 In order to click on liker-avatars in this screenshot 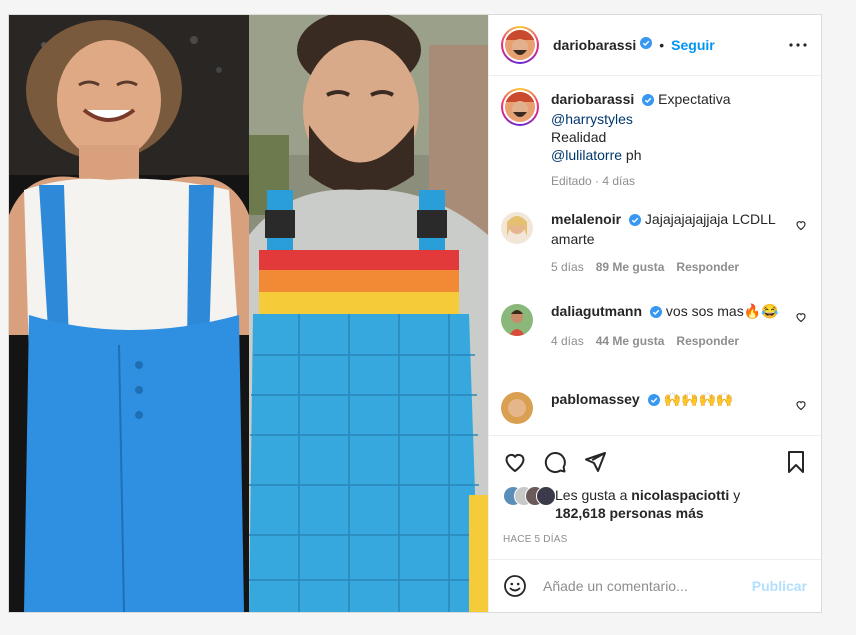, I will do `click(529, 496)`.